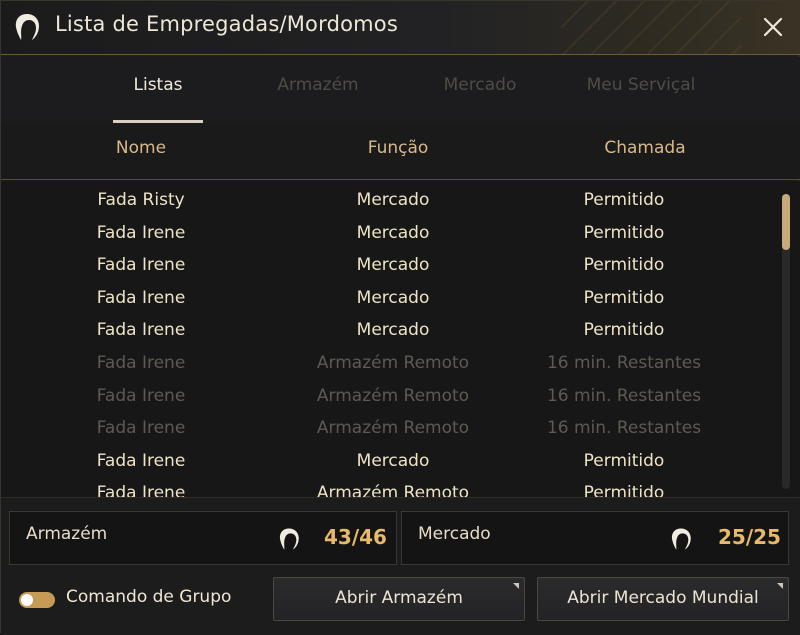 This screenshot has height=635, width=800. I want to click on warehouse-count-box: Armazém 43/46, so click(203, 538).